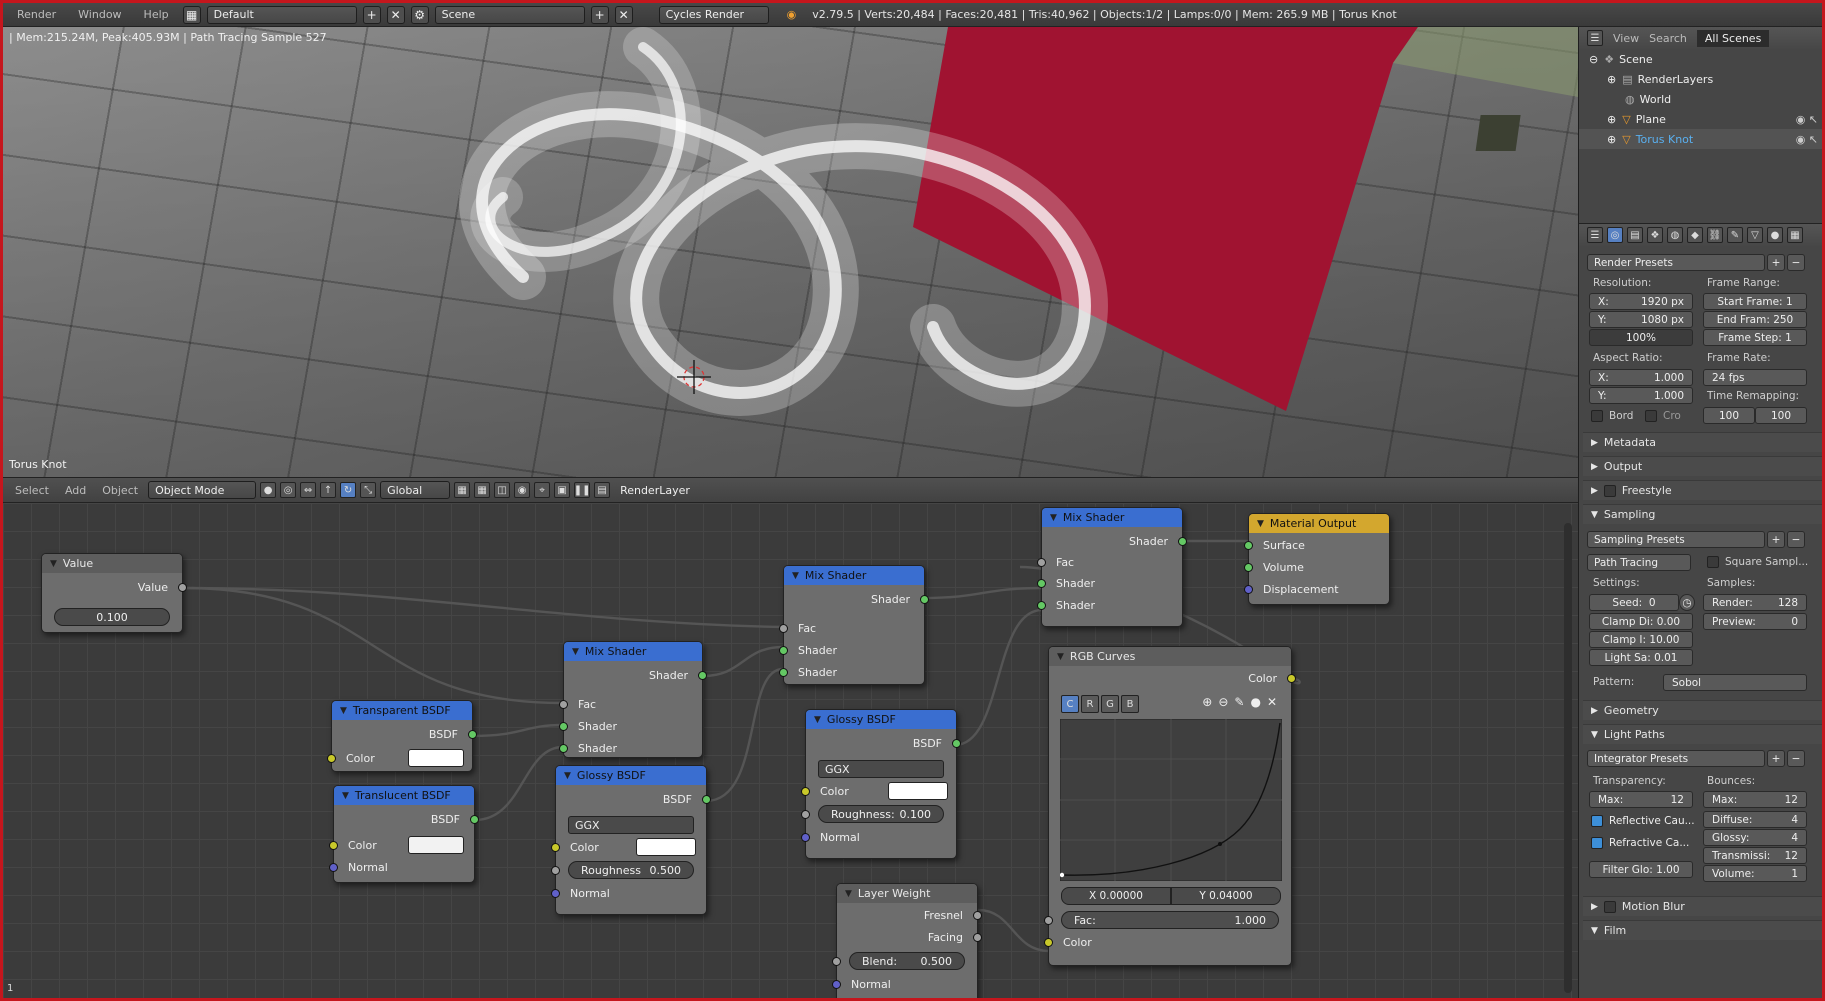 The width and height of the screenshot is (1825, 1001). What do you see at coordinates (1676, 539) in the screenshot?
I see `sampling-presets-dropdown: Sampling Presets` at bounding box center [1676, 539].